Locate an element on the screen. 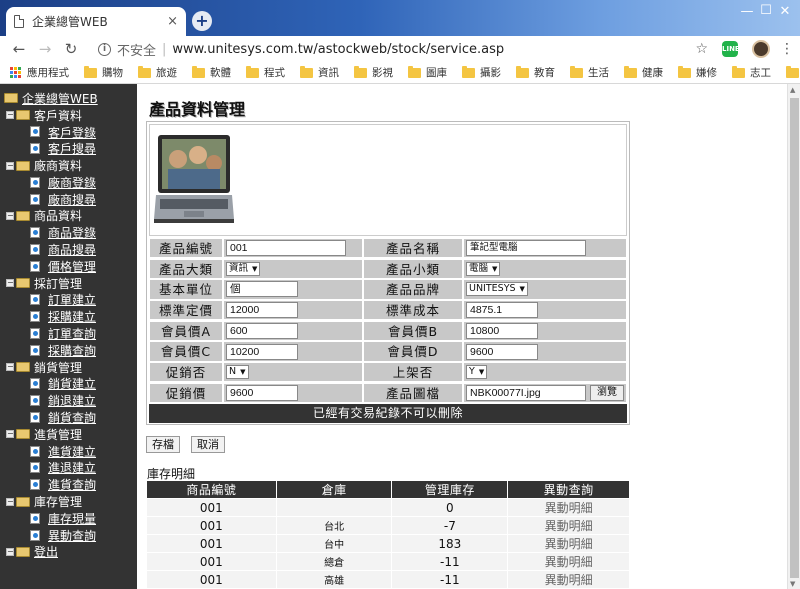 The height and width of the screenshot is (589, 800). subcategory-select: 電腦 ▼ is located at coordinates (483, 268).